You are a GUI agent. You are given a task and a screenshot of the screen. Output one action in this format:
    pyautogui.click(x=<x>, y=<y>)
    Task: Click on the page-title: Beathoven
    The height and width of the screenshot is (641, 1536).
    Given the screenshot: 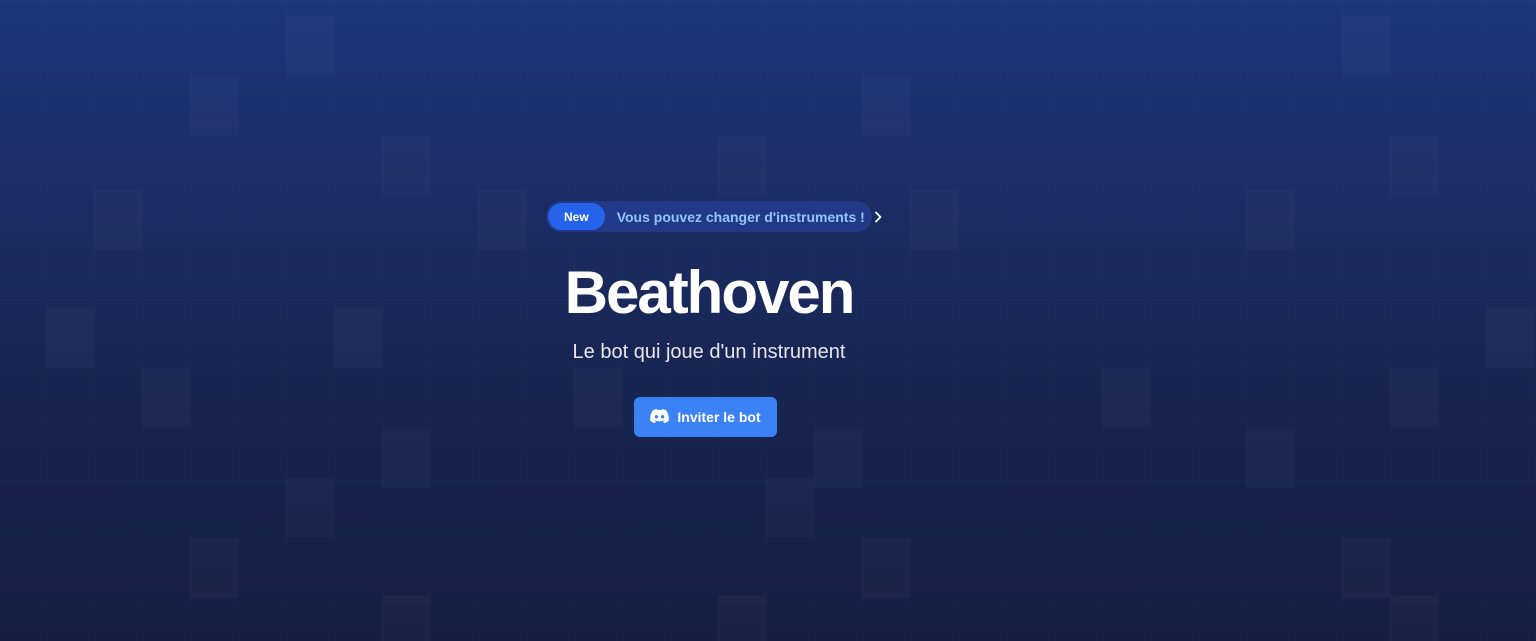 What is the action you would take?
    pyautogui.click(x=710, y=292)
    